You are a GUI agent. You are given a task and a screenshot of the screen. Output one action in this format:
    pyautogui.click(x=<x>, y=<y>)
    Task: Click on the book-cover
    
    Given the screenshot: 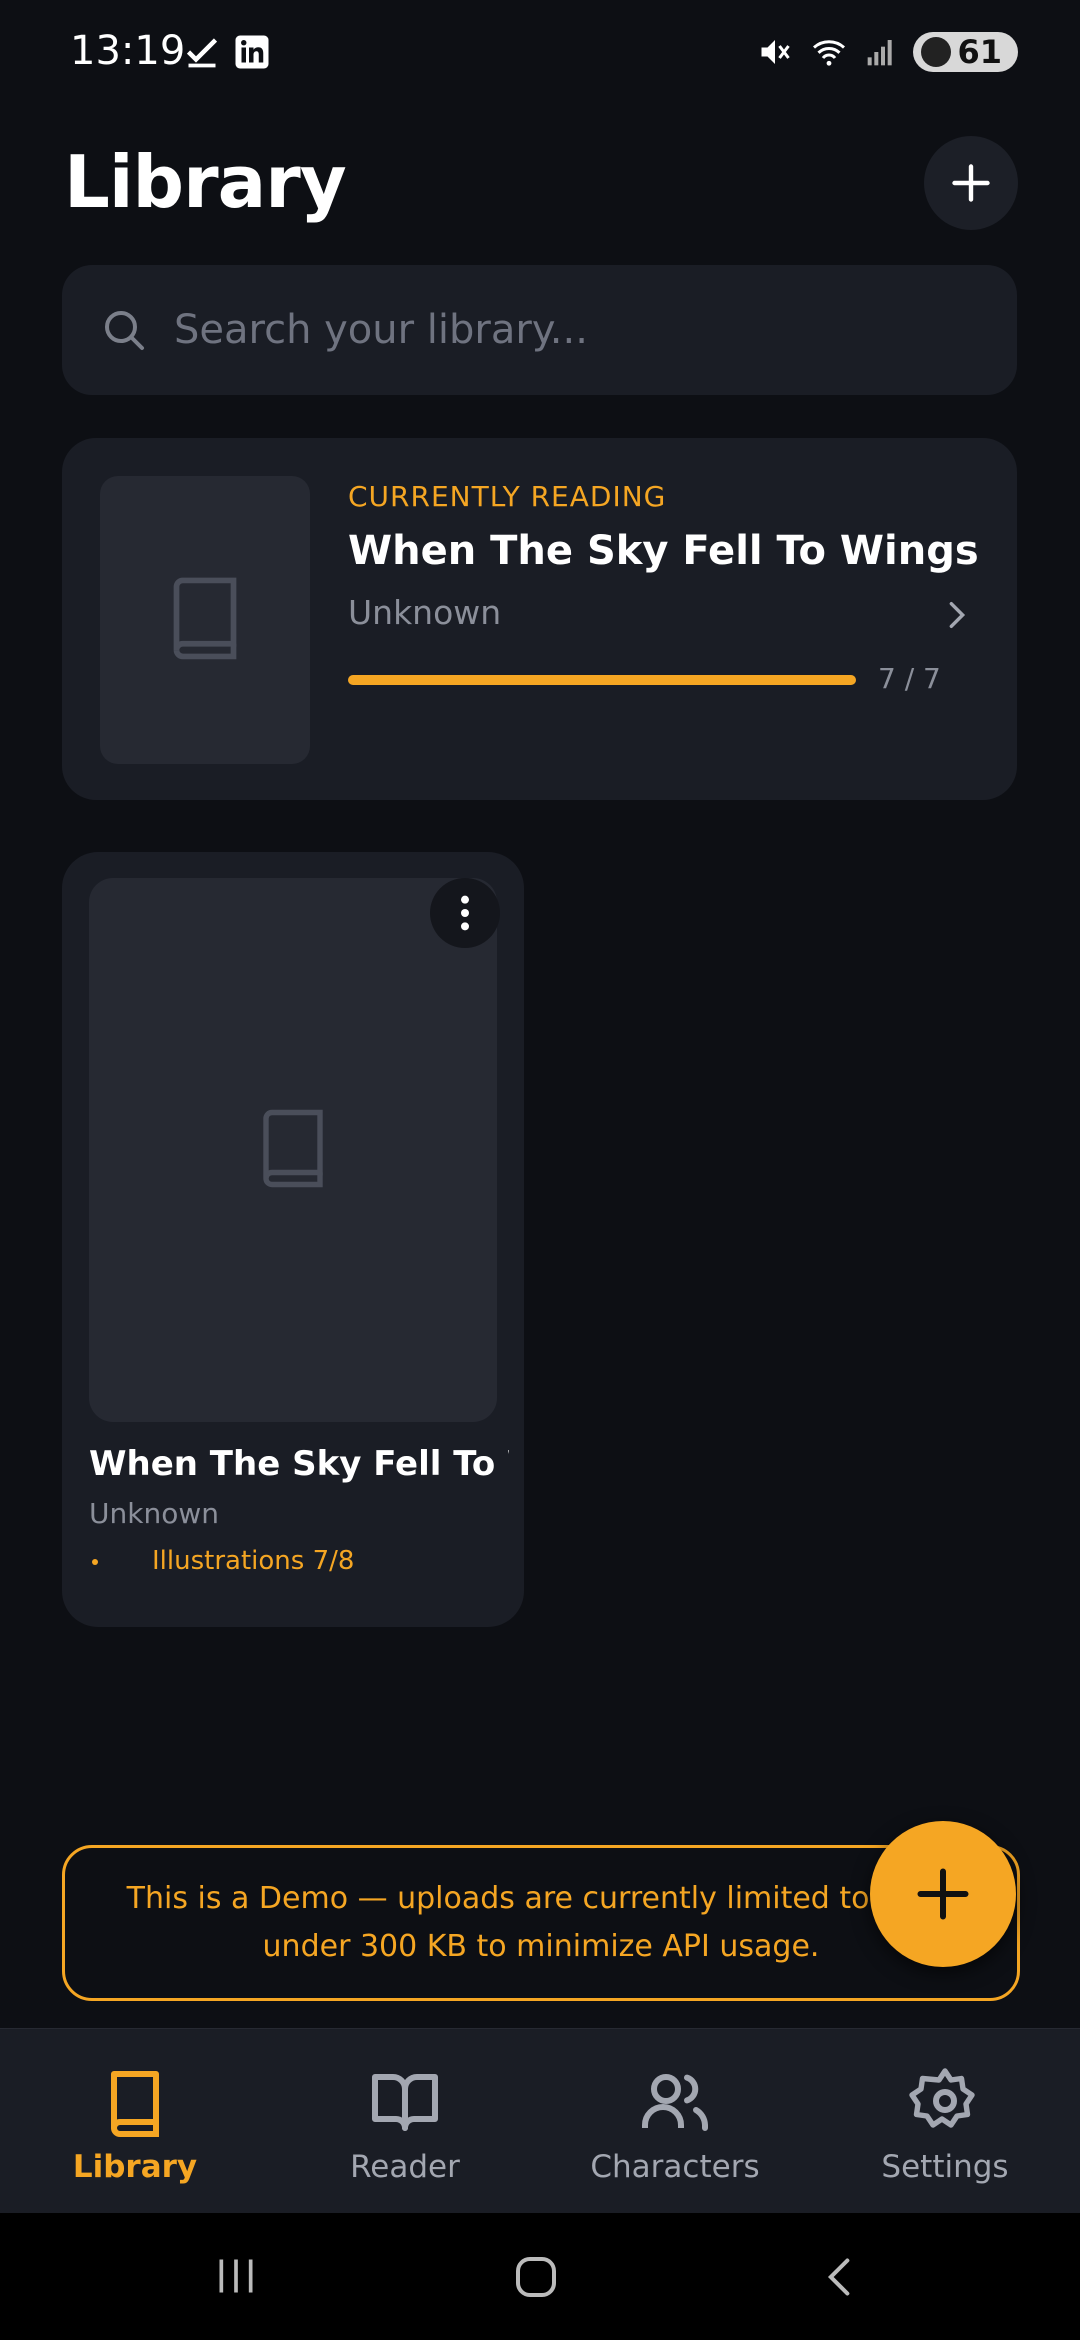 What is the action you would take?
    pyautogui.click(x=293, y=1150)
    